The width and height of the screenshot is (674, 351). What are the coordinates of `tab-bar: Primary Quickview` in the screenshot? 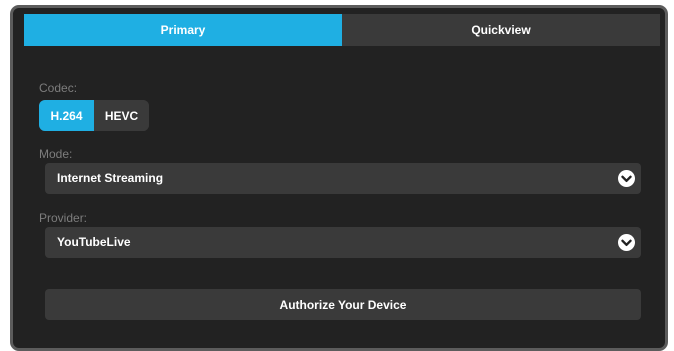 It's located at (342, 30).